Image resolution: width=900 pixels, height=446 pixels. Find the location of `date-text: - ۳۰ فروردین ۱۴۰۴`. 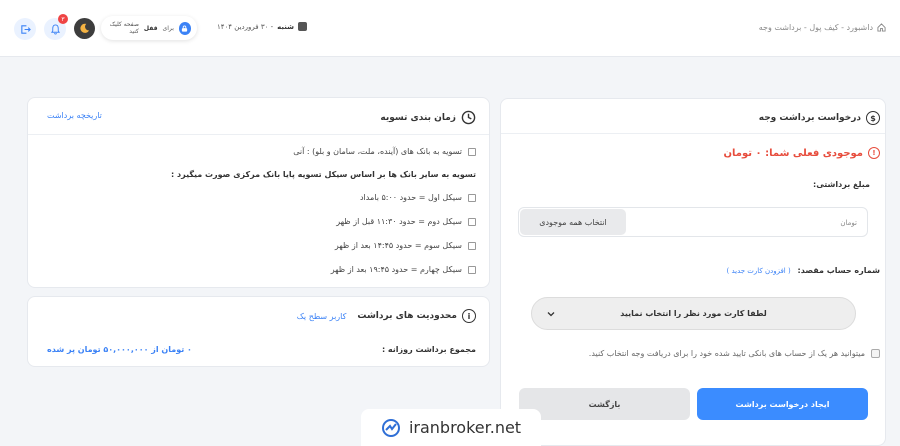

date-text: - ۳۰ فروردین ۱۴۰۴ is located at coordinates (245, 26).